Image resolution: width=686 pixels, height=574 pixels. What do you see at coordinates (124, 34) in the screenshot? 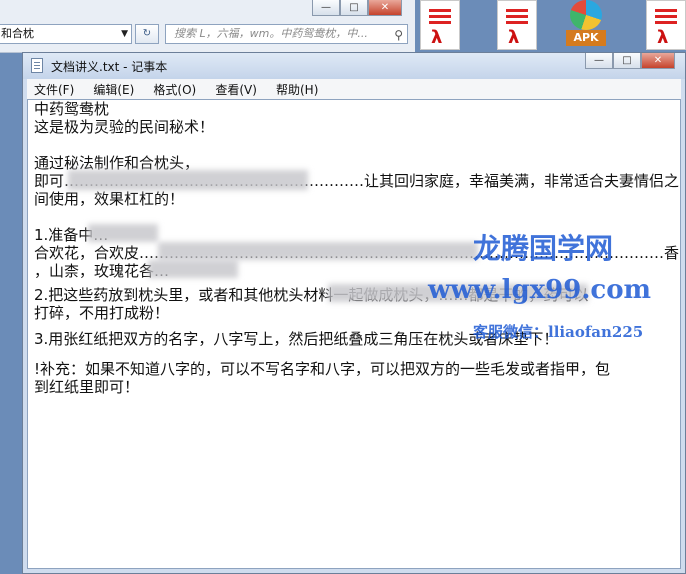
I see `chevron-down-icon: ▼` at bounding box center [124, 34].